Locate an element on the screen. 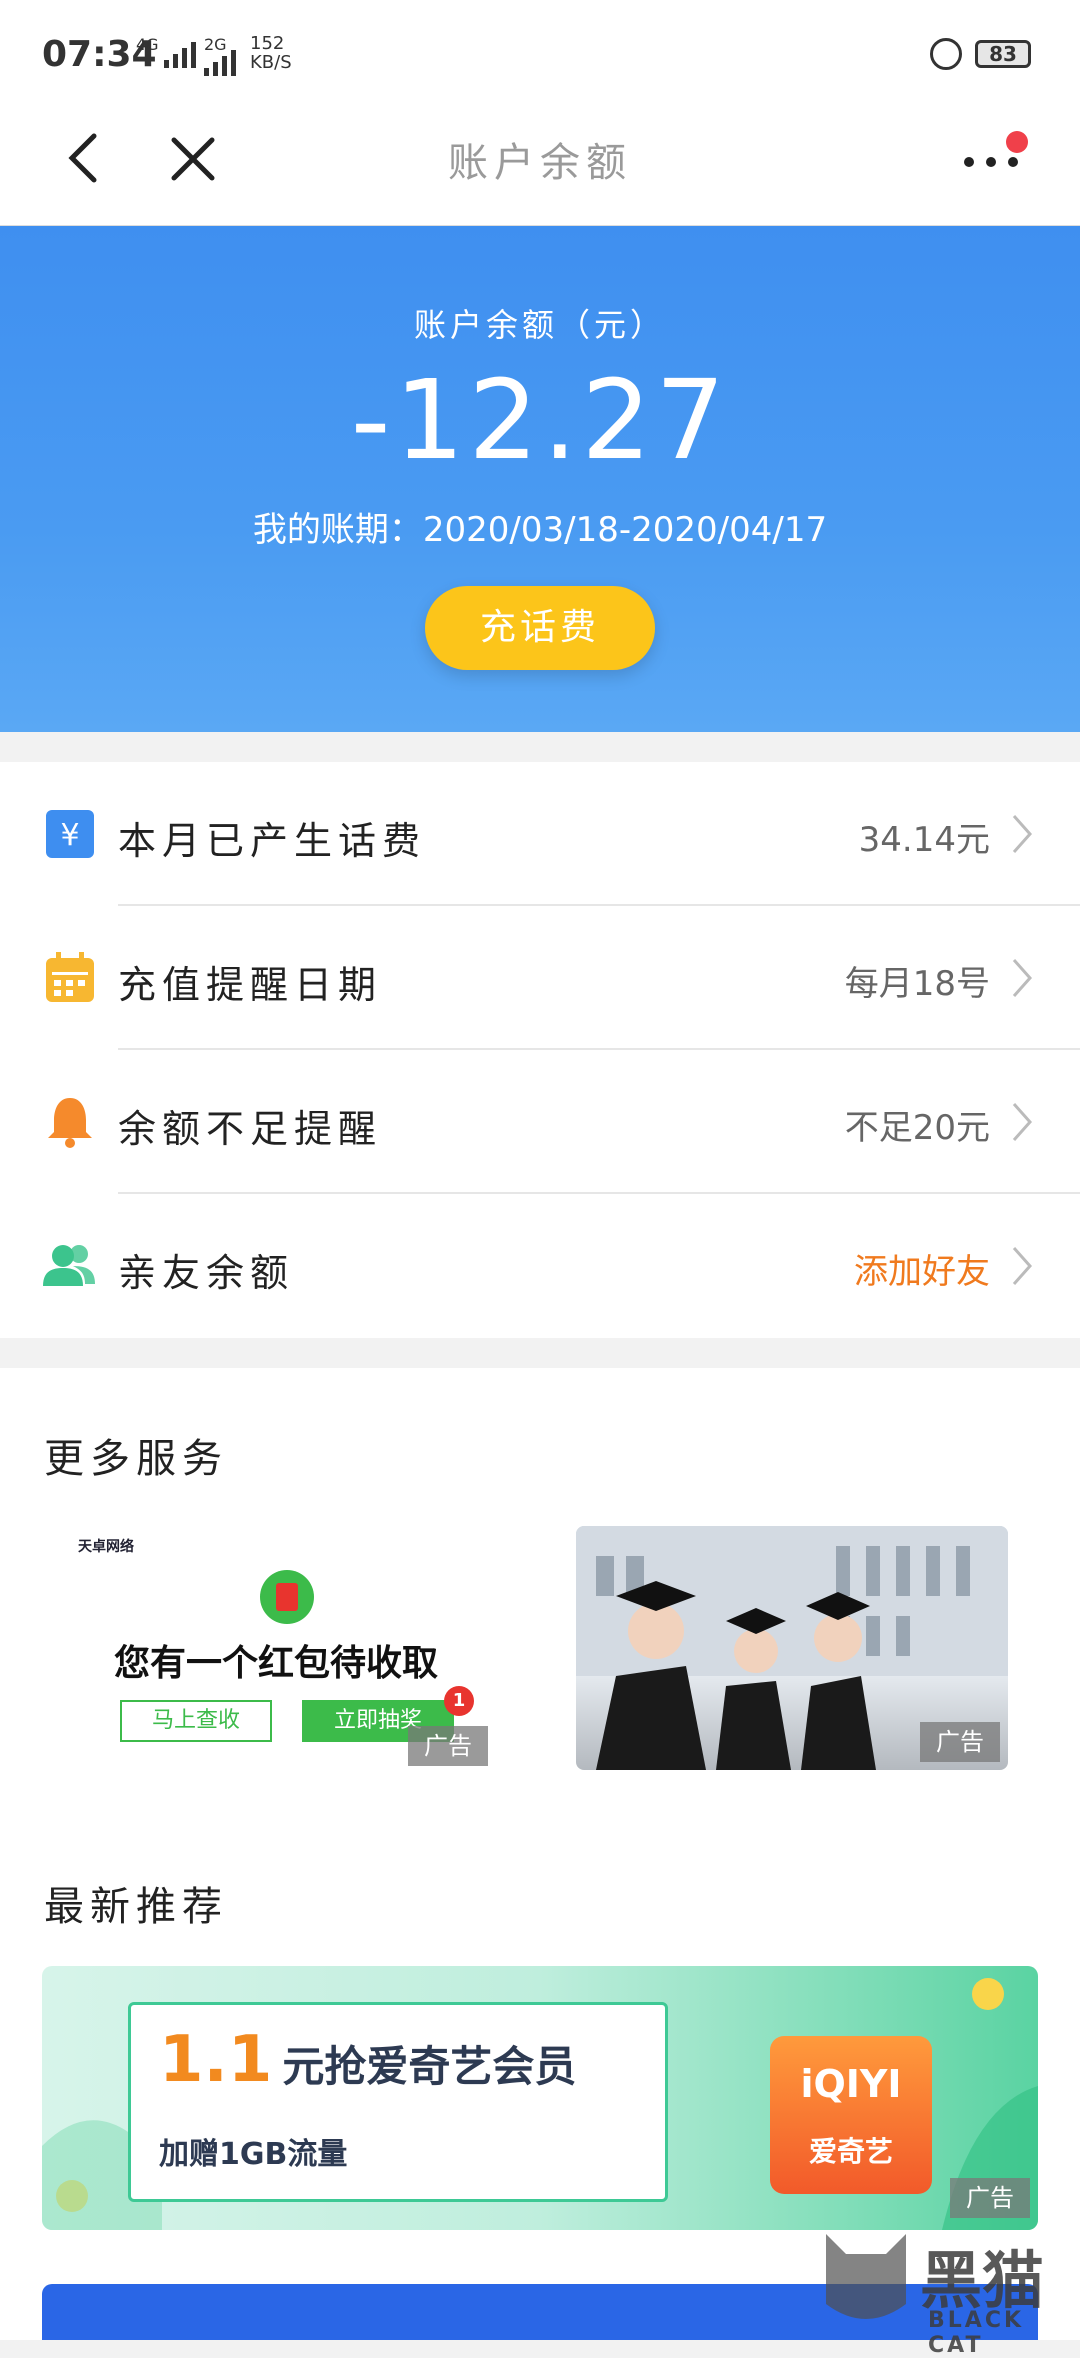 The height and width of the screenshot is (2358, 1080). list-item-monthly-charges: ¥ 本月已产生话费 34.14元 is located at coordinates (540, 834).